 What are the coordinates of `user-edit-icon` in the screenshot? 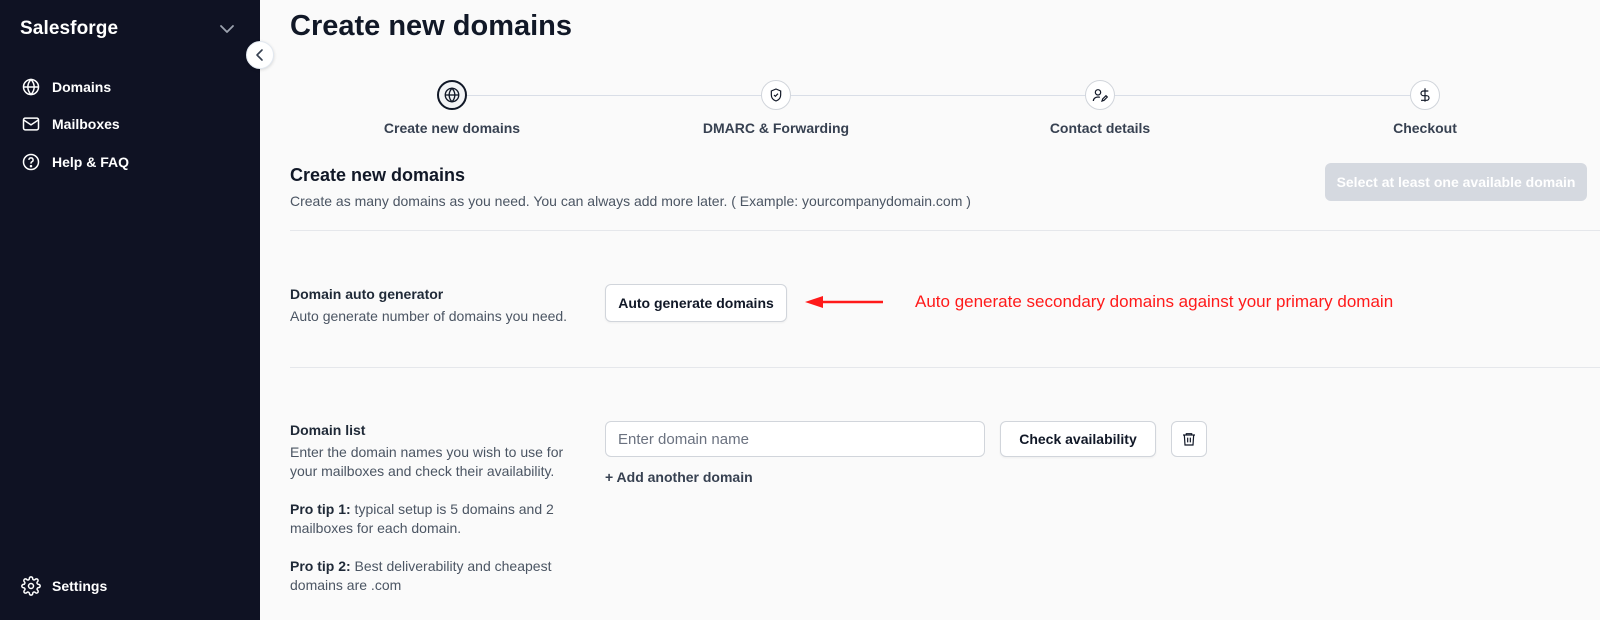 It's located at (1100, 95).